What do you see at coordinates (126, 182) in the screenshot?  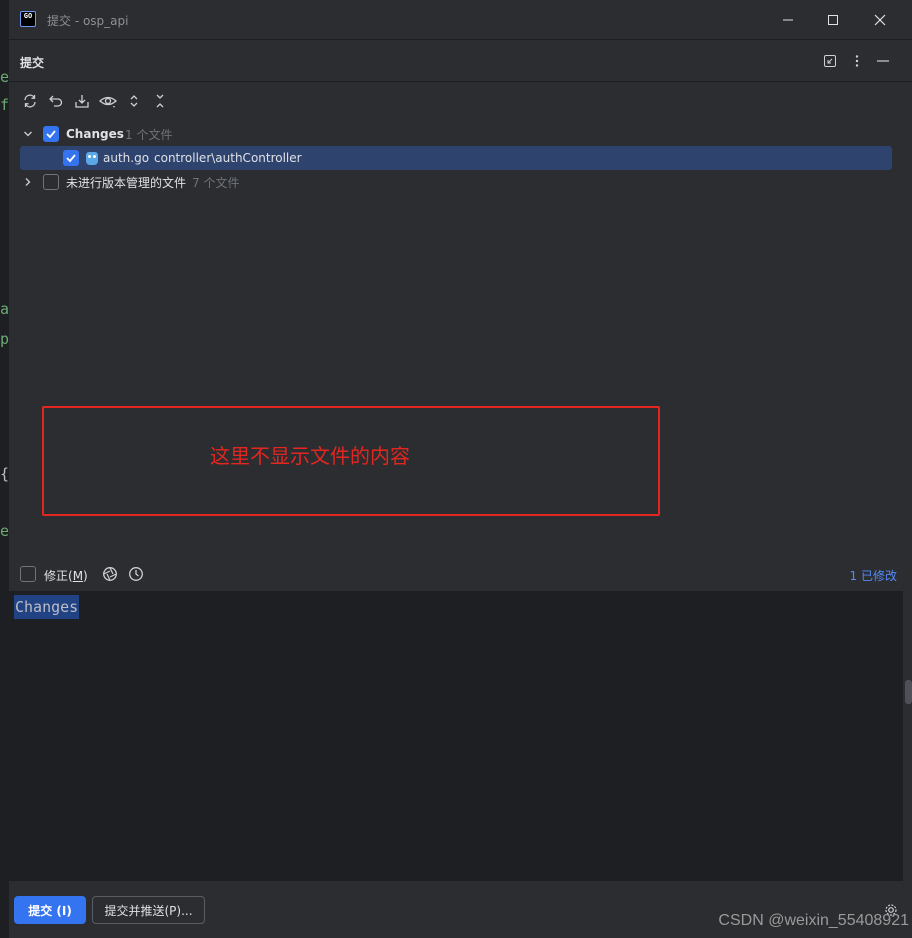 I see `unversioned-label: 未进行版本管理的文件` at bounding box center [126, 182].